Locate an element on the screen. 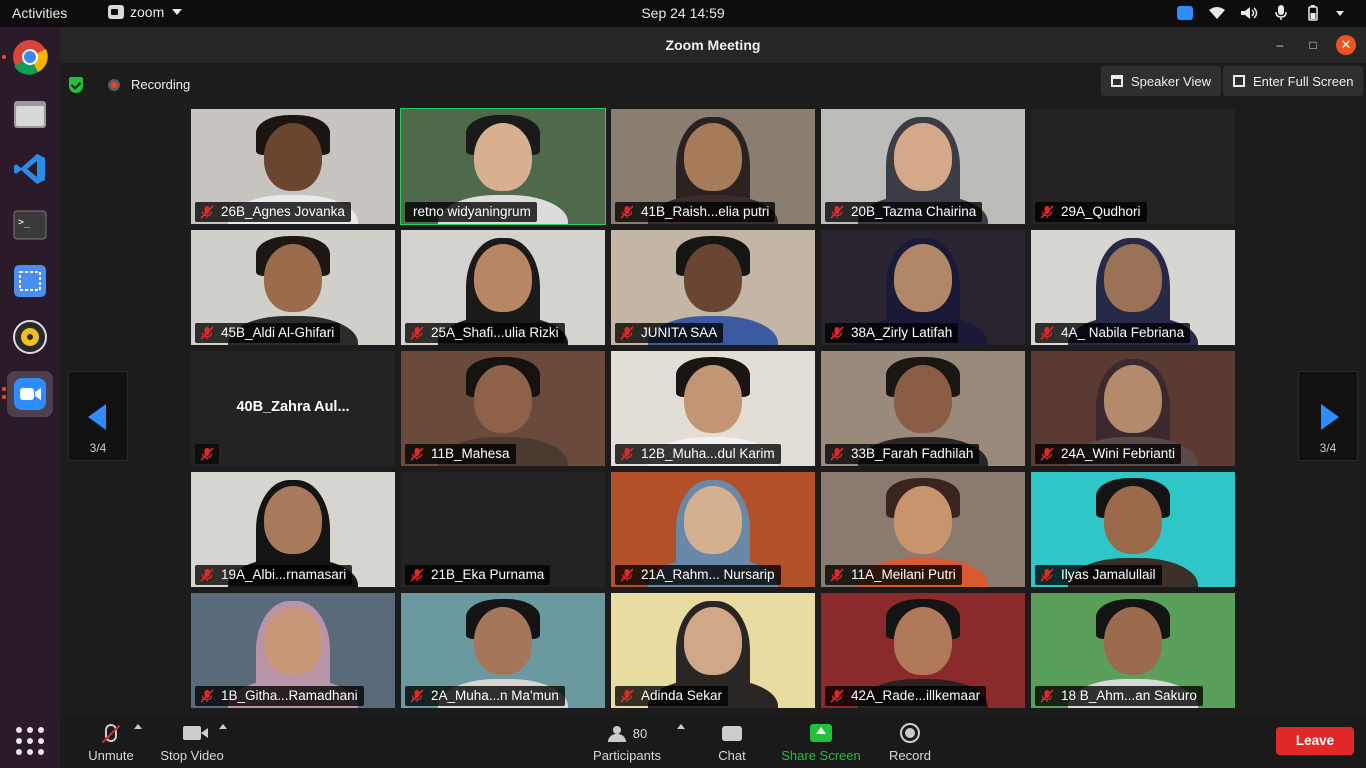 The width and height of the screenshot is (1366, 768). maximize-icon: □ is located at coordinates (1313, 45).